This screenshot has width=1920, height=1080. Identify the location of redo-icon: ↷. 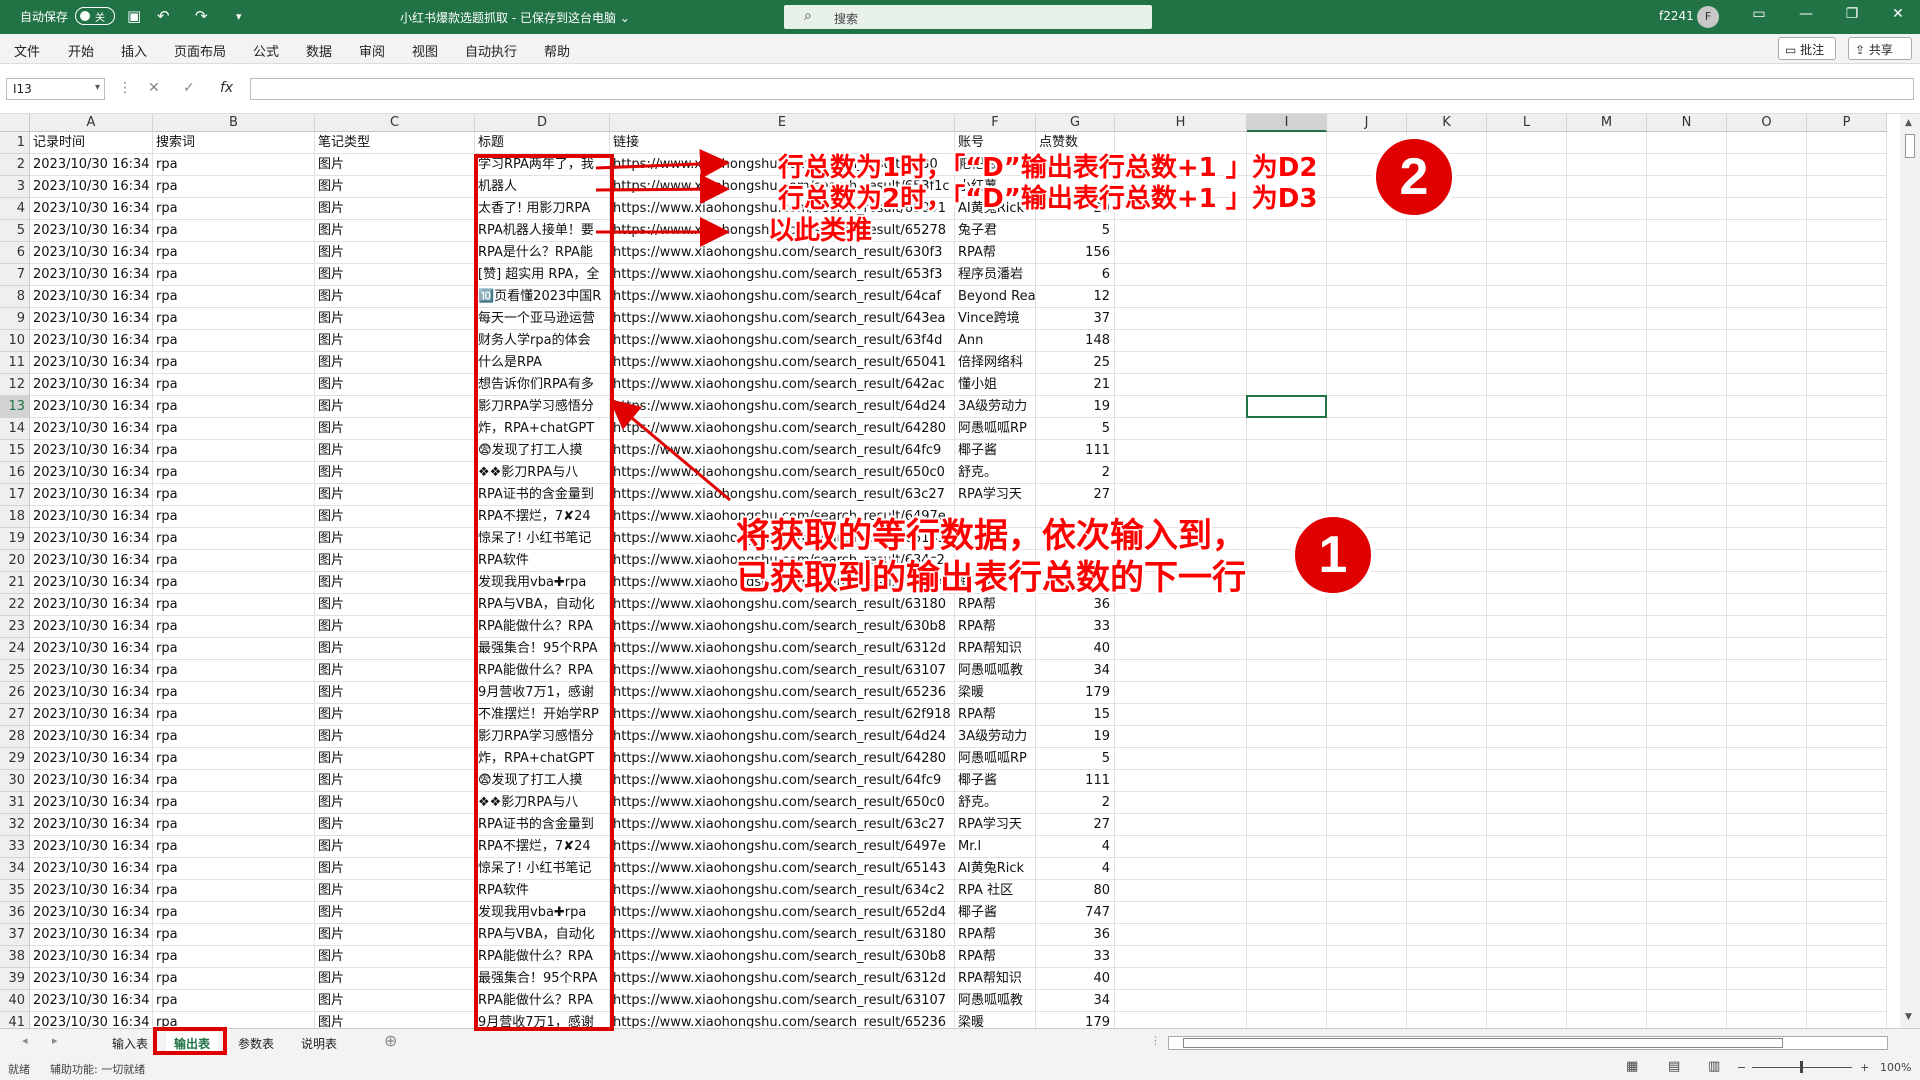
(201, 16).